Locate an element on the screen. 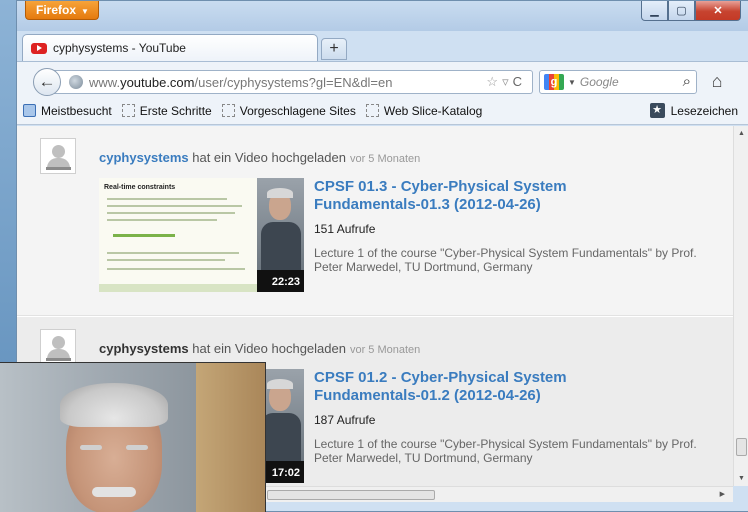 The width and height of the screenshot is (748, 512). reload-icon: C is located at coordinates (519, 81).